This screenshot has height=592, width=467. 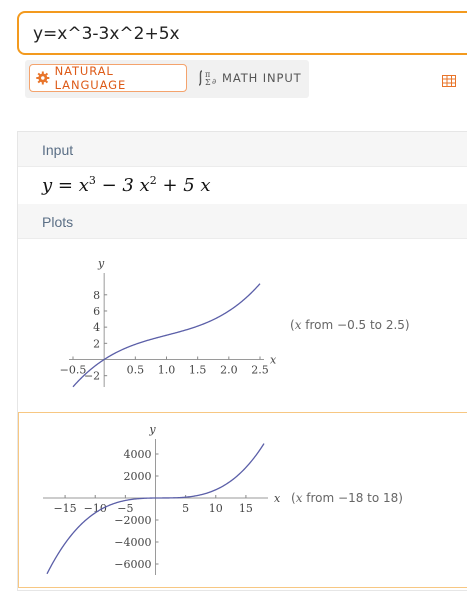 What do you see at coordinates (229, 370) in the screenshot?
I see `x-tick-label: 2.0` at bounding box center [229, 370].